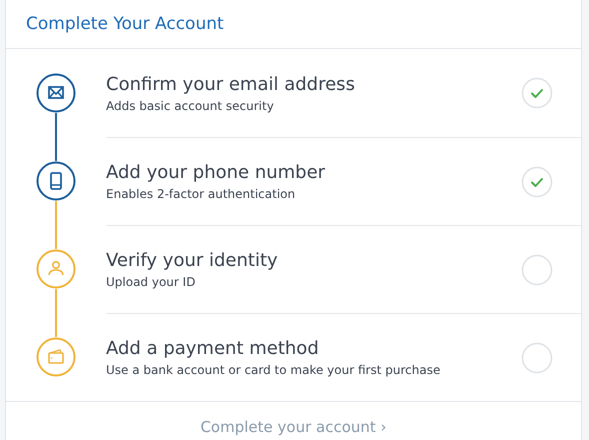 The height and width of the screenshot is (440, 589). Describe the element at coordinates (293, 427) in the screenshot. I see `complete-account-link: Complete your account ›` at that location.